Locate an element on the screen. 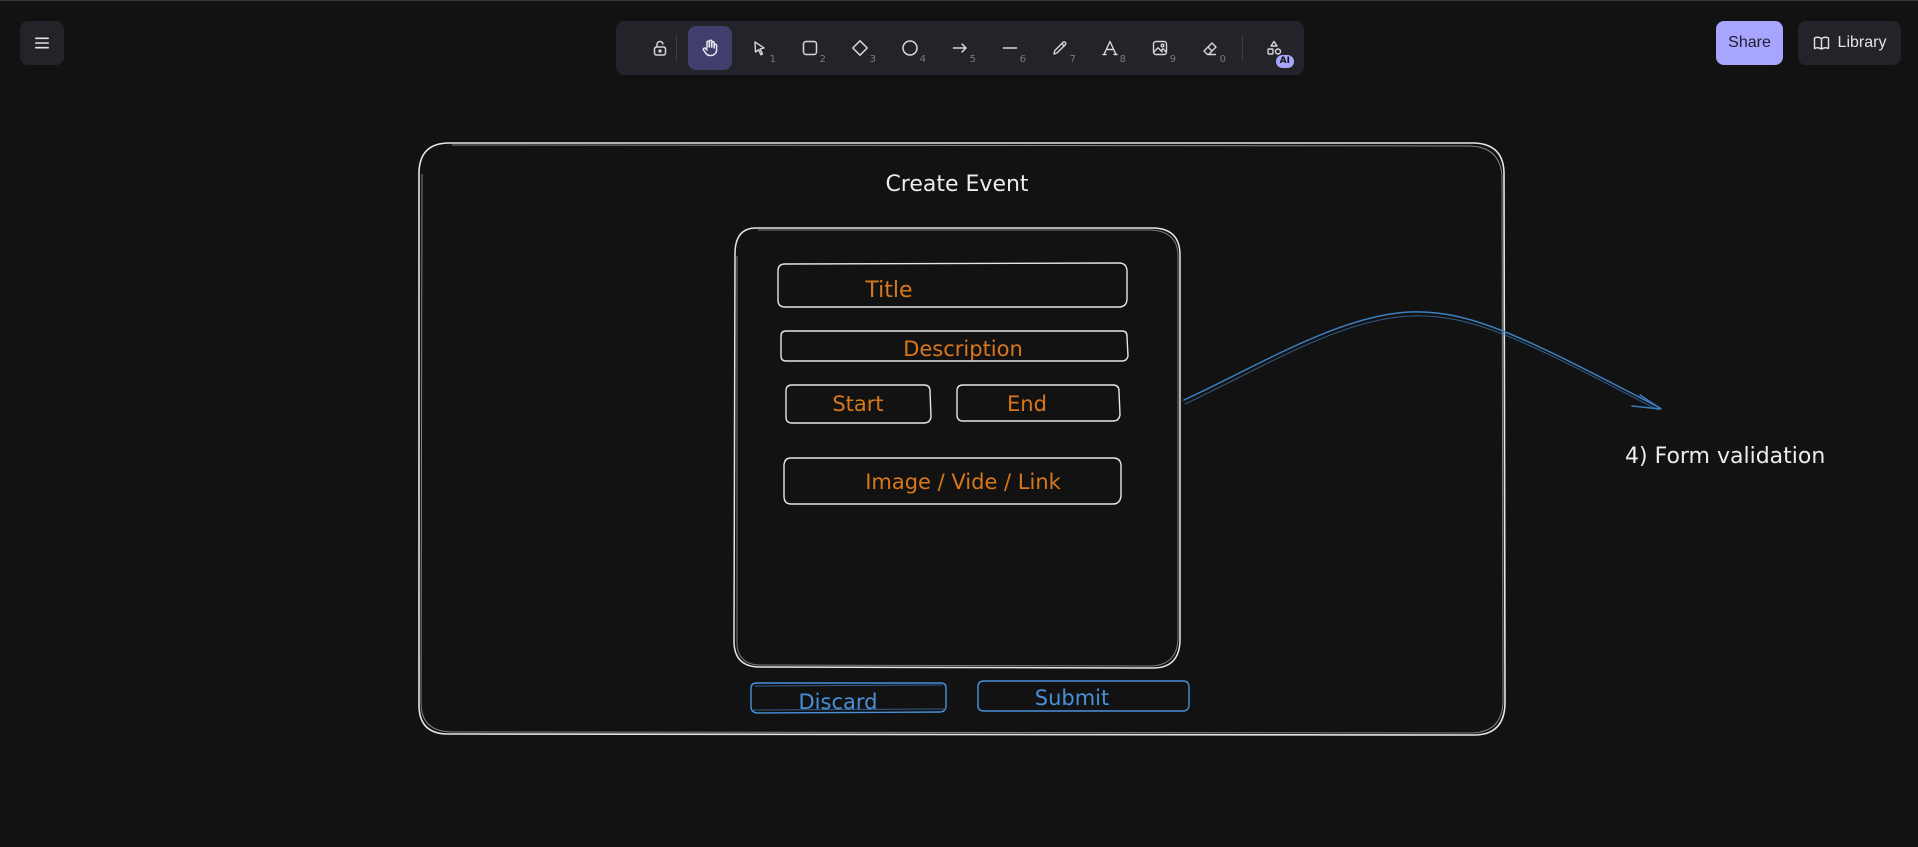  description-field-label: Description is located at coordinates (963, 349).